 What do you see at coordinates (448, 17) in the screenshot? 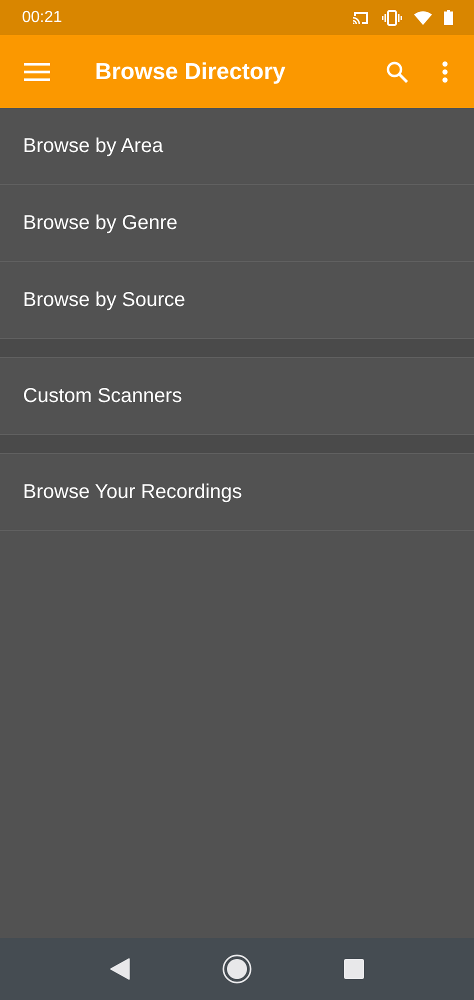
I see `battery-icon` at bounding box center [448, 17].